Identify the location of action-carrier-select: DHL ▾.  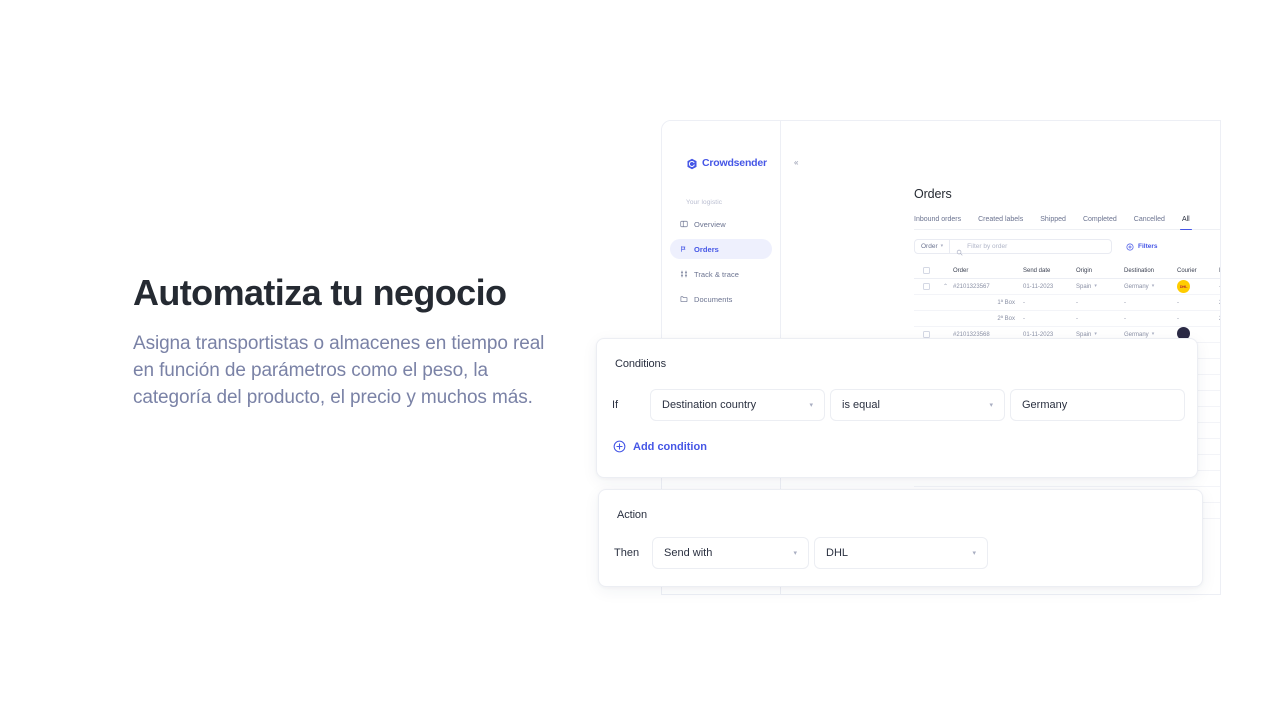
(901, 553).